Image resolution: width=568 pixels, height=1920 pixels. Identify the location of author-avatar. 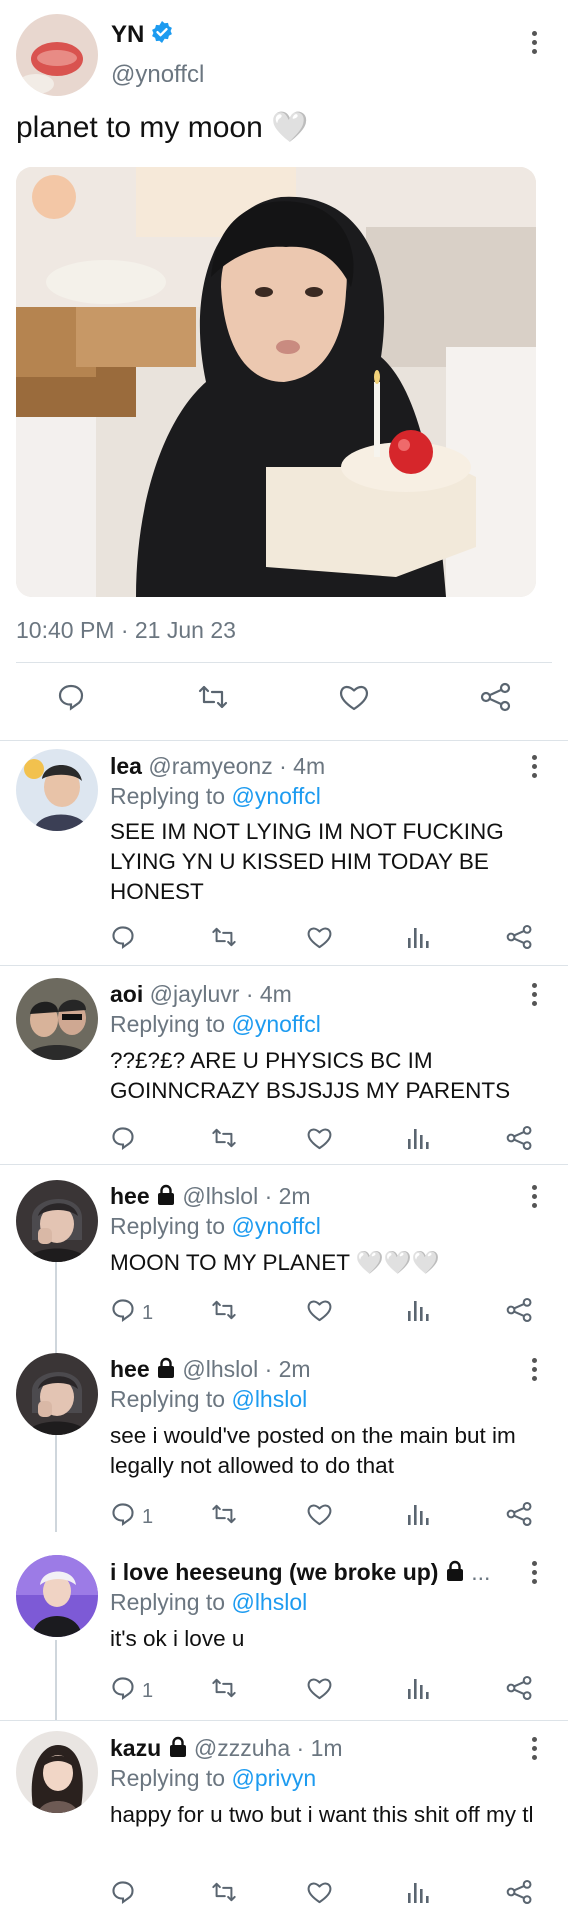
(57, 55).